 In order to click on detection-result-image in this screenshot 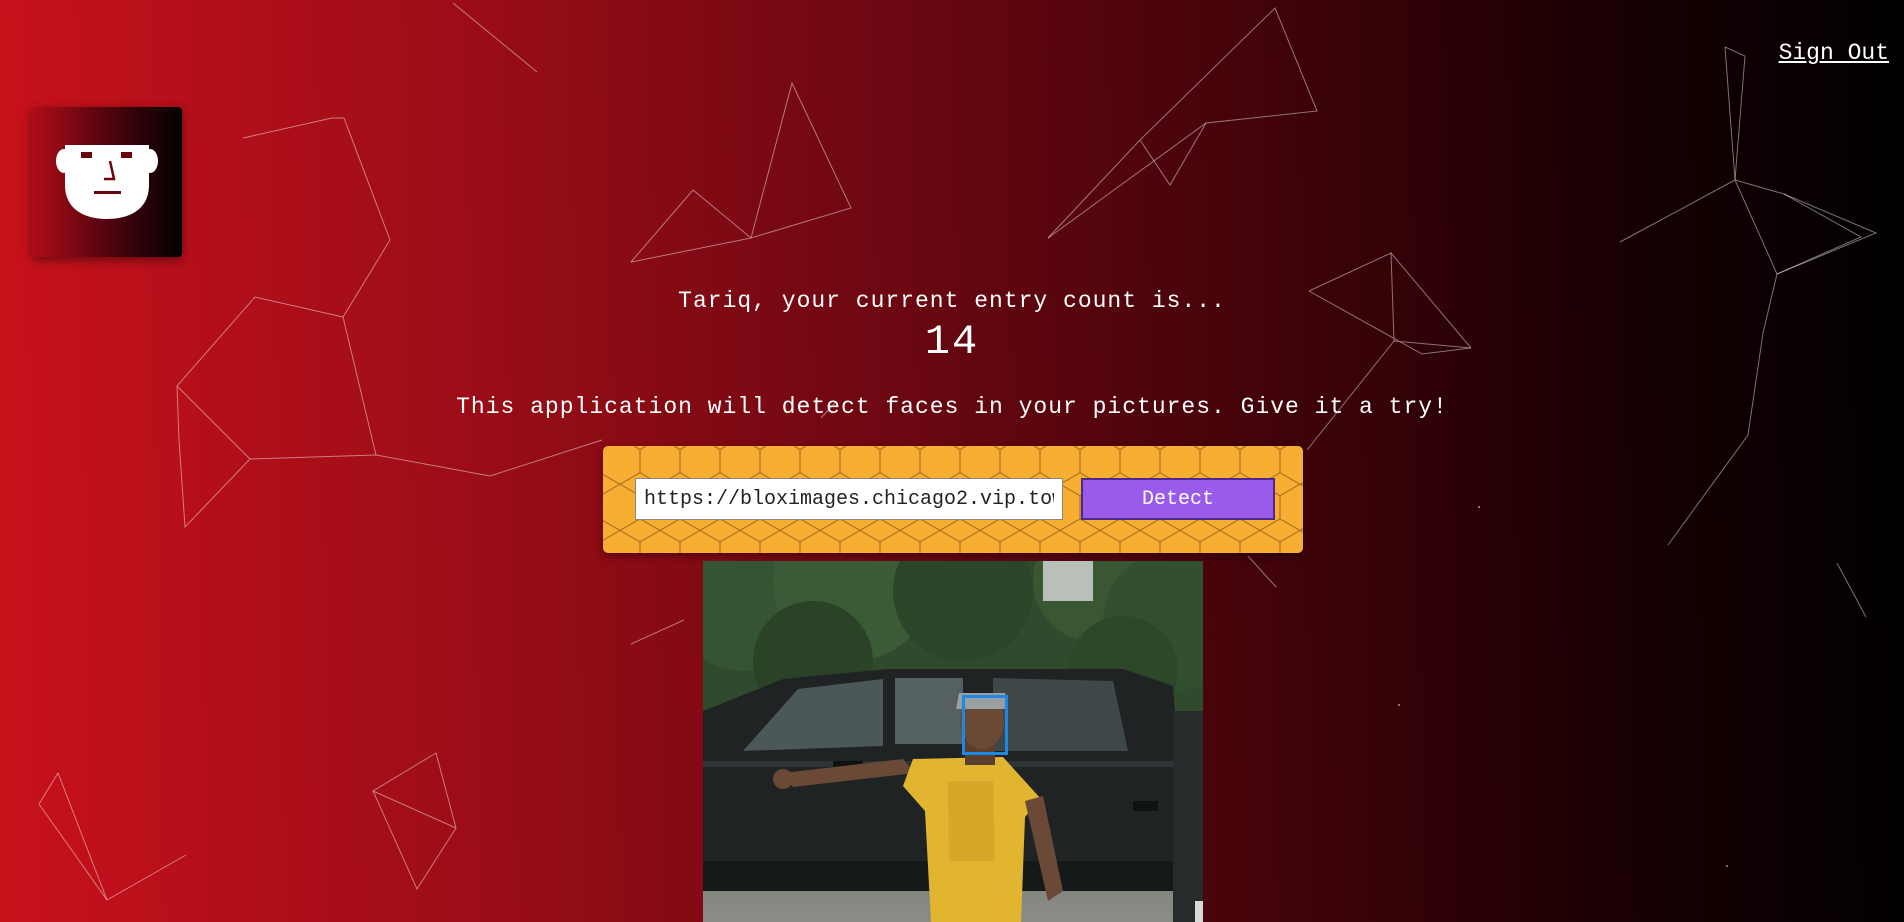, I will do `click(953, 741)`.